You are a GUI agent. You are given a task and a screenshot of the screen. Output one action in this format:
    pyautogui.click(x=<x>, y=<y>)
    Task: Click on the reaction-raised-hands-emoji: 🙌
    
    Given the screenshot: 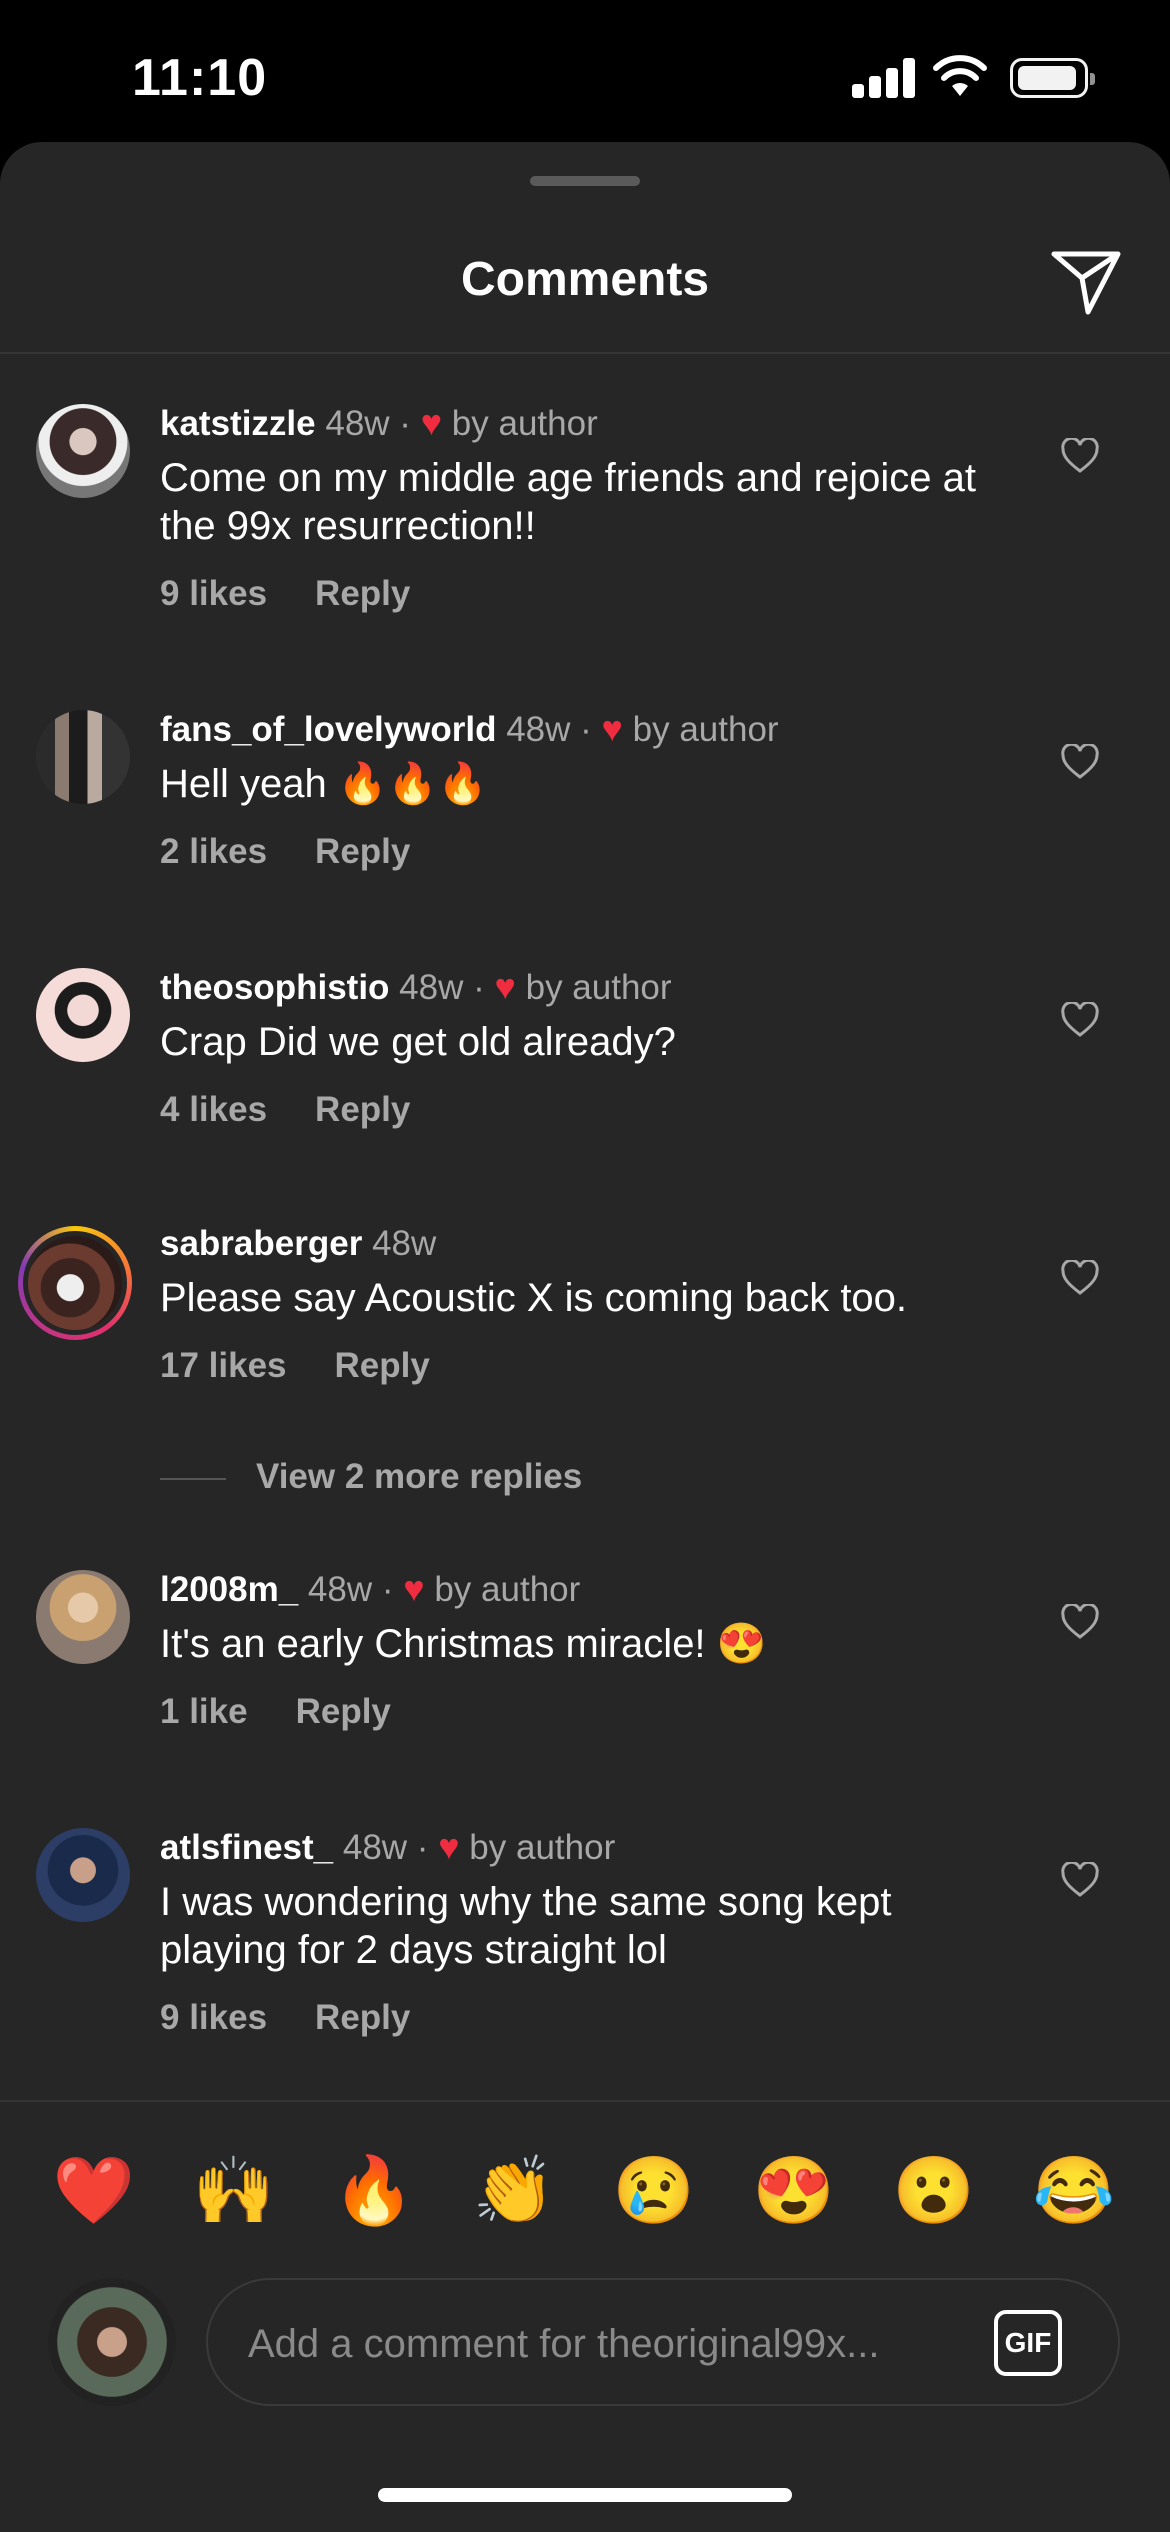 What is the action you would take?
    pyautogui.click(x=234, y=2191)
    